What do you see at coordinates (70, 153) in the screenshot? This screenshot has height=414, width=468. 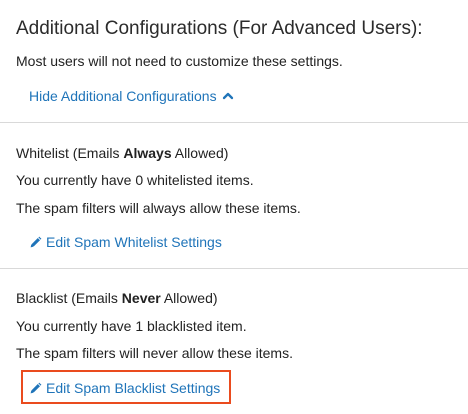 I see `whitelist-title-prefix: Whitelist (Emails` at bounding box center [70, 153].